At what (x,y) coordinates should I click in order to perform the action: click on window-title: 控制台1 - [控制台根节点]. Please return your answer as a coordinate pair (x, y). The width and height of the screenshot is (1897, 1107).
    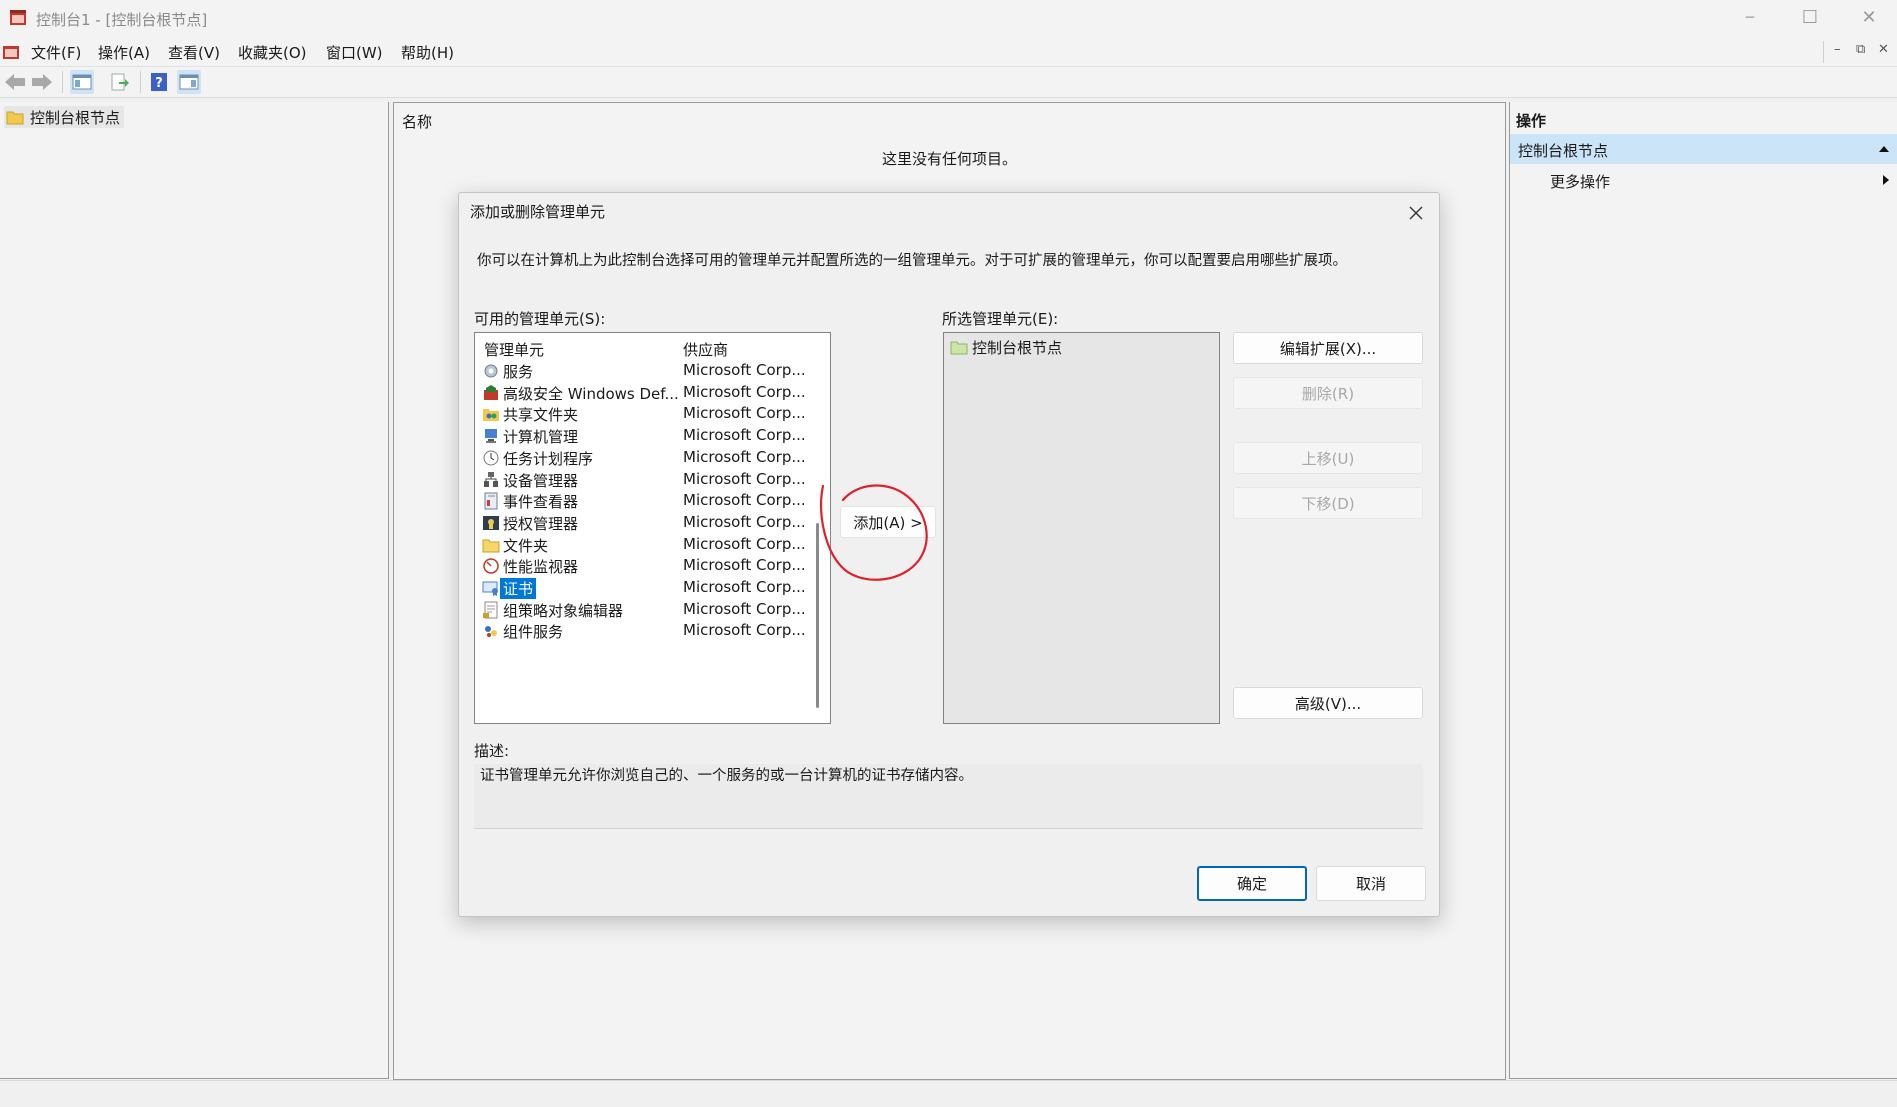
    Looking at the image, I should click on (122, 20).